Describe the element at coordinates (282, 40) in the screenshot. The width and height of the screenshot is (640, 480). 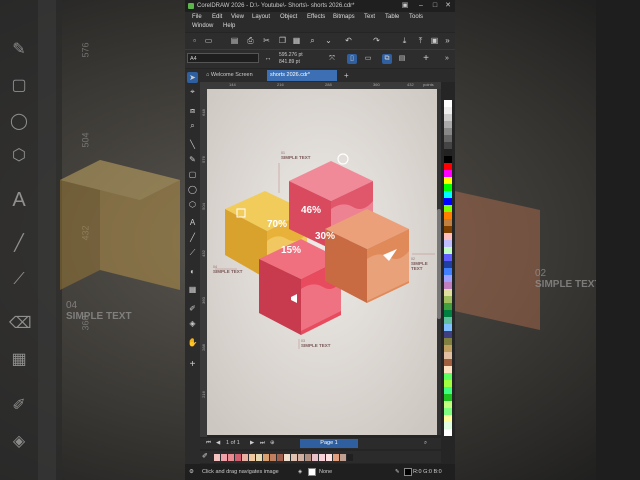
I see `copy-icon: ❐` at that location.